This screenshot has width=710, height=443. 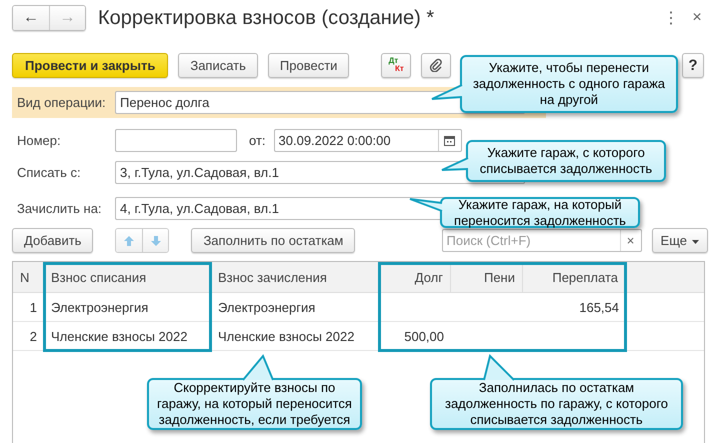 What do you see at coordinates (556, 404) in the screenshot?
I see `callout: Заполнилась по остаткам задолженность по гаражу, с которого списывается задолженность` at bounding box center [556, 404].